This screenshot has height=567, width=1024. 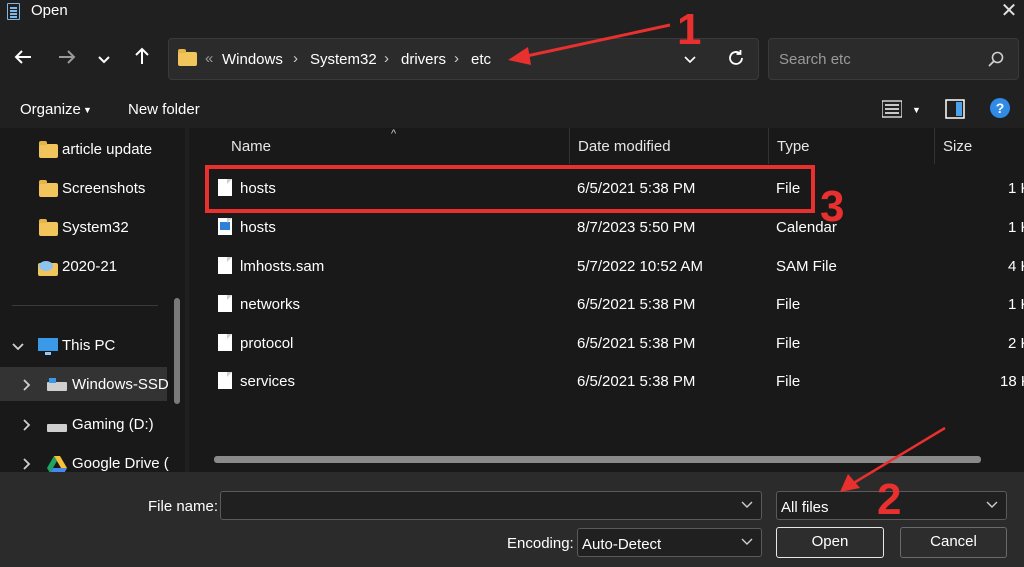 What do you see at coordinates (268, 381) in the screenshot?
I see `file-name: services` at bounding box center [268, 381].